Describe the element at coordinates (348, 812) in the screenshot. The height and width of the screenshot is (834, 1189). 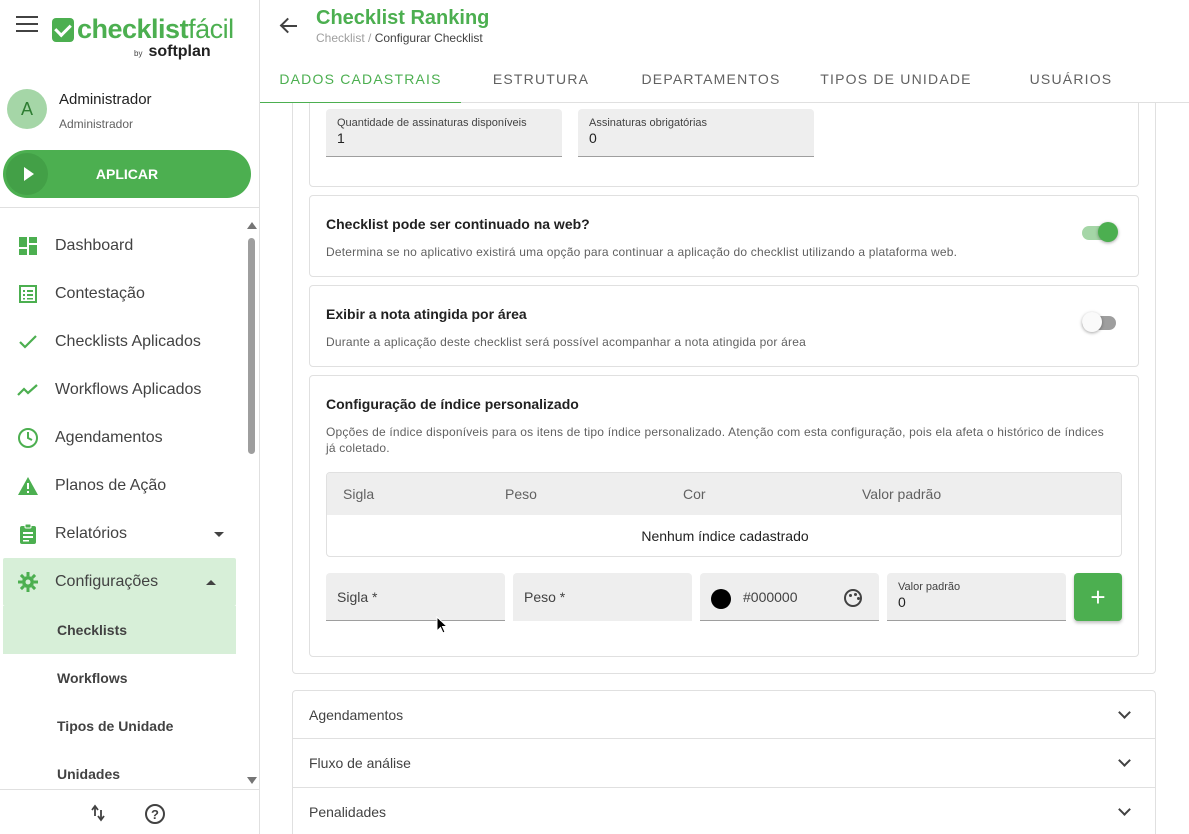
I see `panel-title: Penalidades` at that location.